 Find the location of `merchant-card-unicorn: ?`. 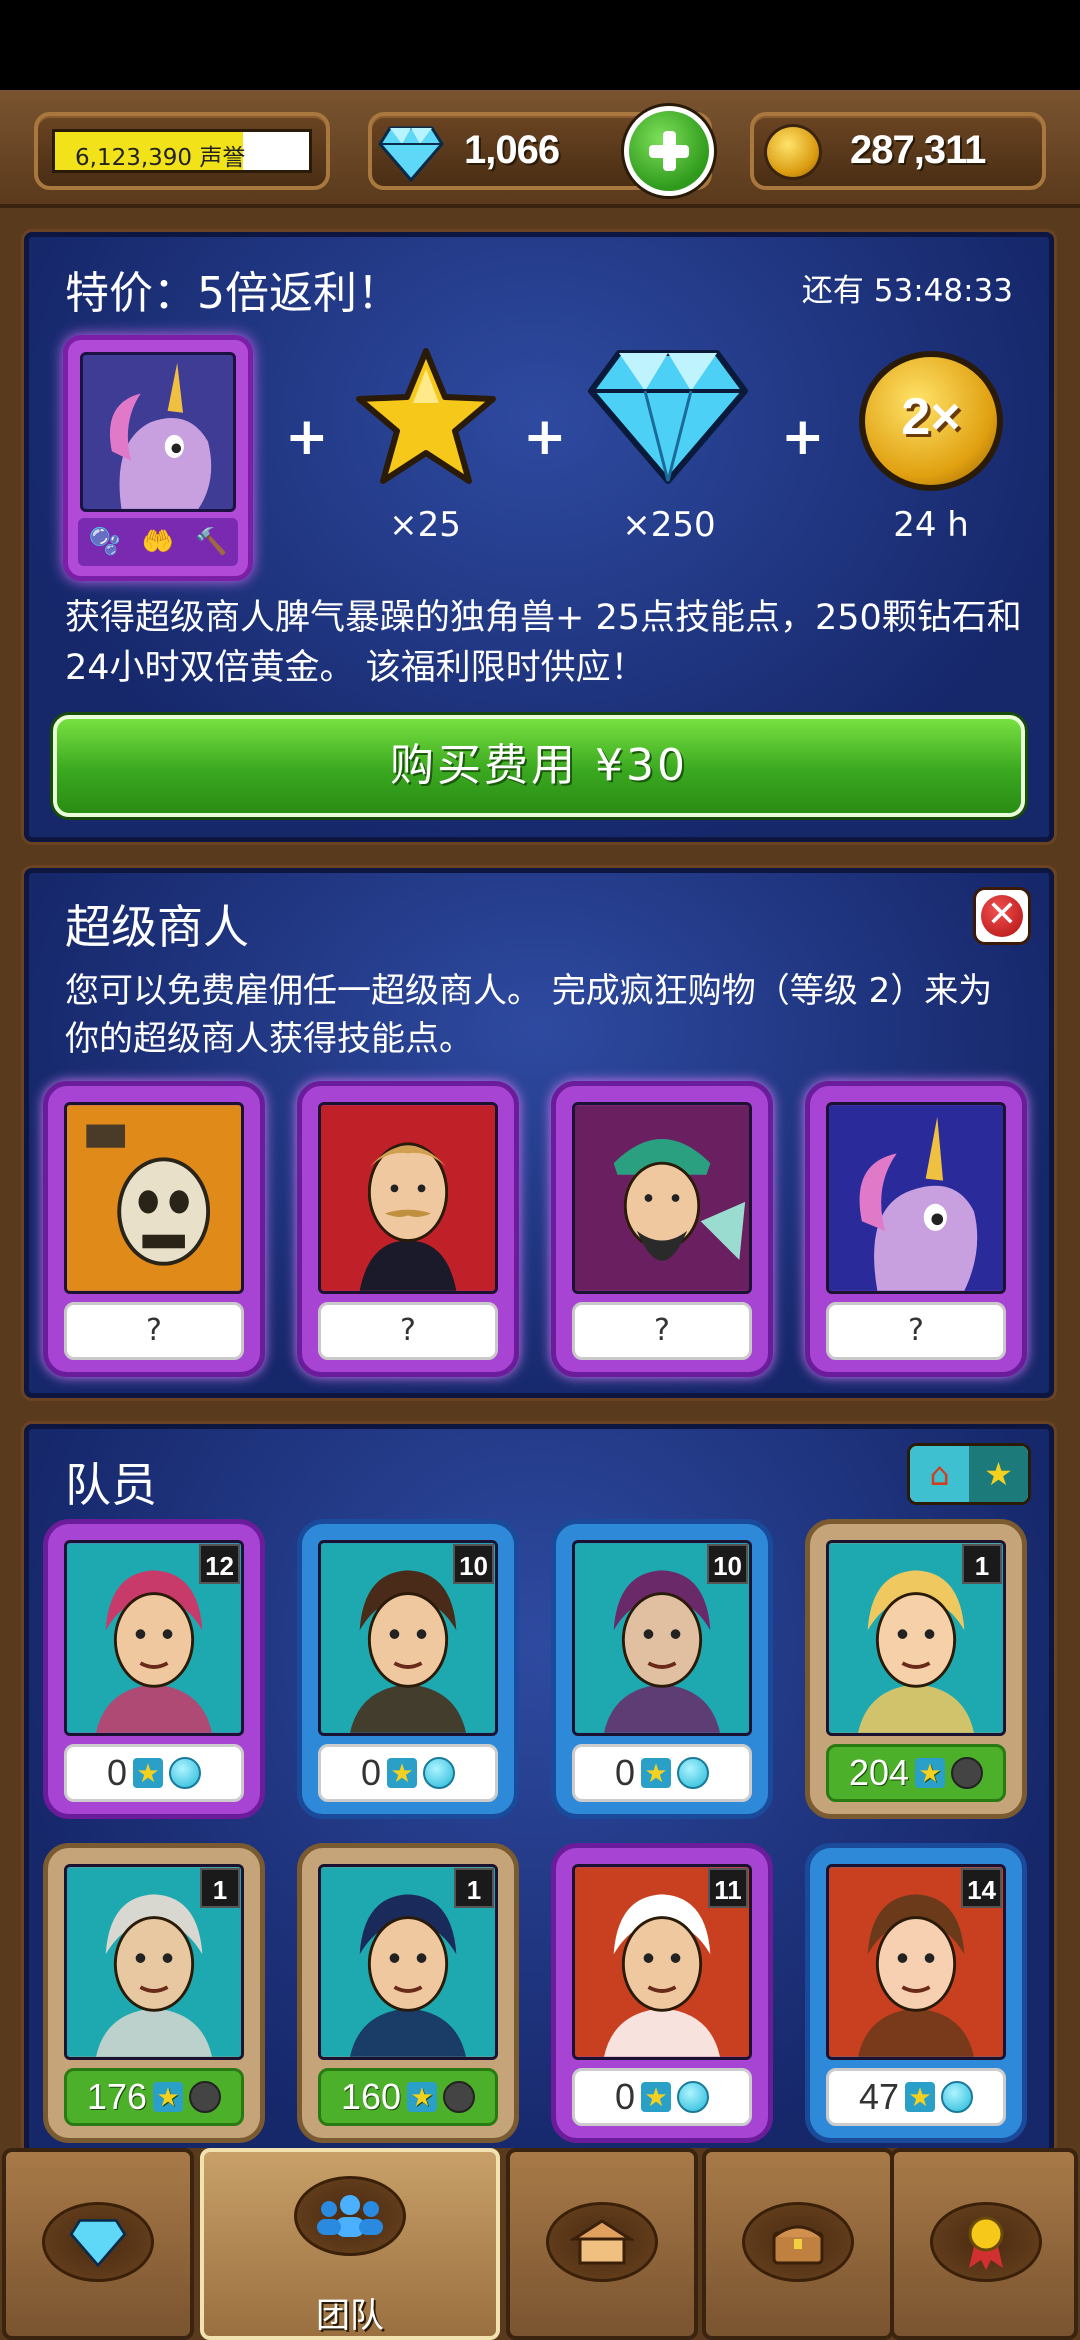

merchant-card-unicorn: ? is located at coordinates (916, 1229).